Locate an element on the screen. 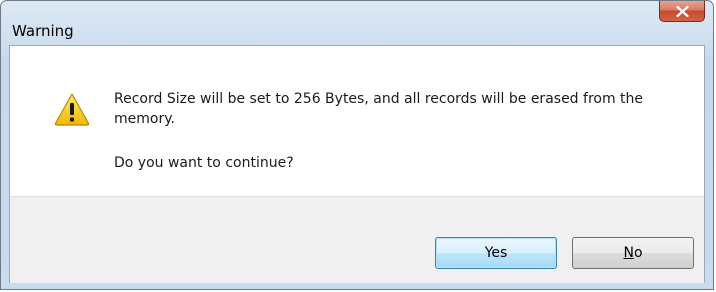 The width and height of the screenshot is (716, 292). no-button-label-rest: o is located at coordinates (638, 253).